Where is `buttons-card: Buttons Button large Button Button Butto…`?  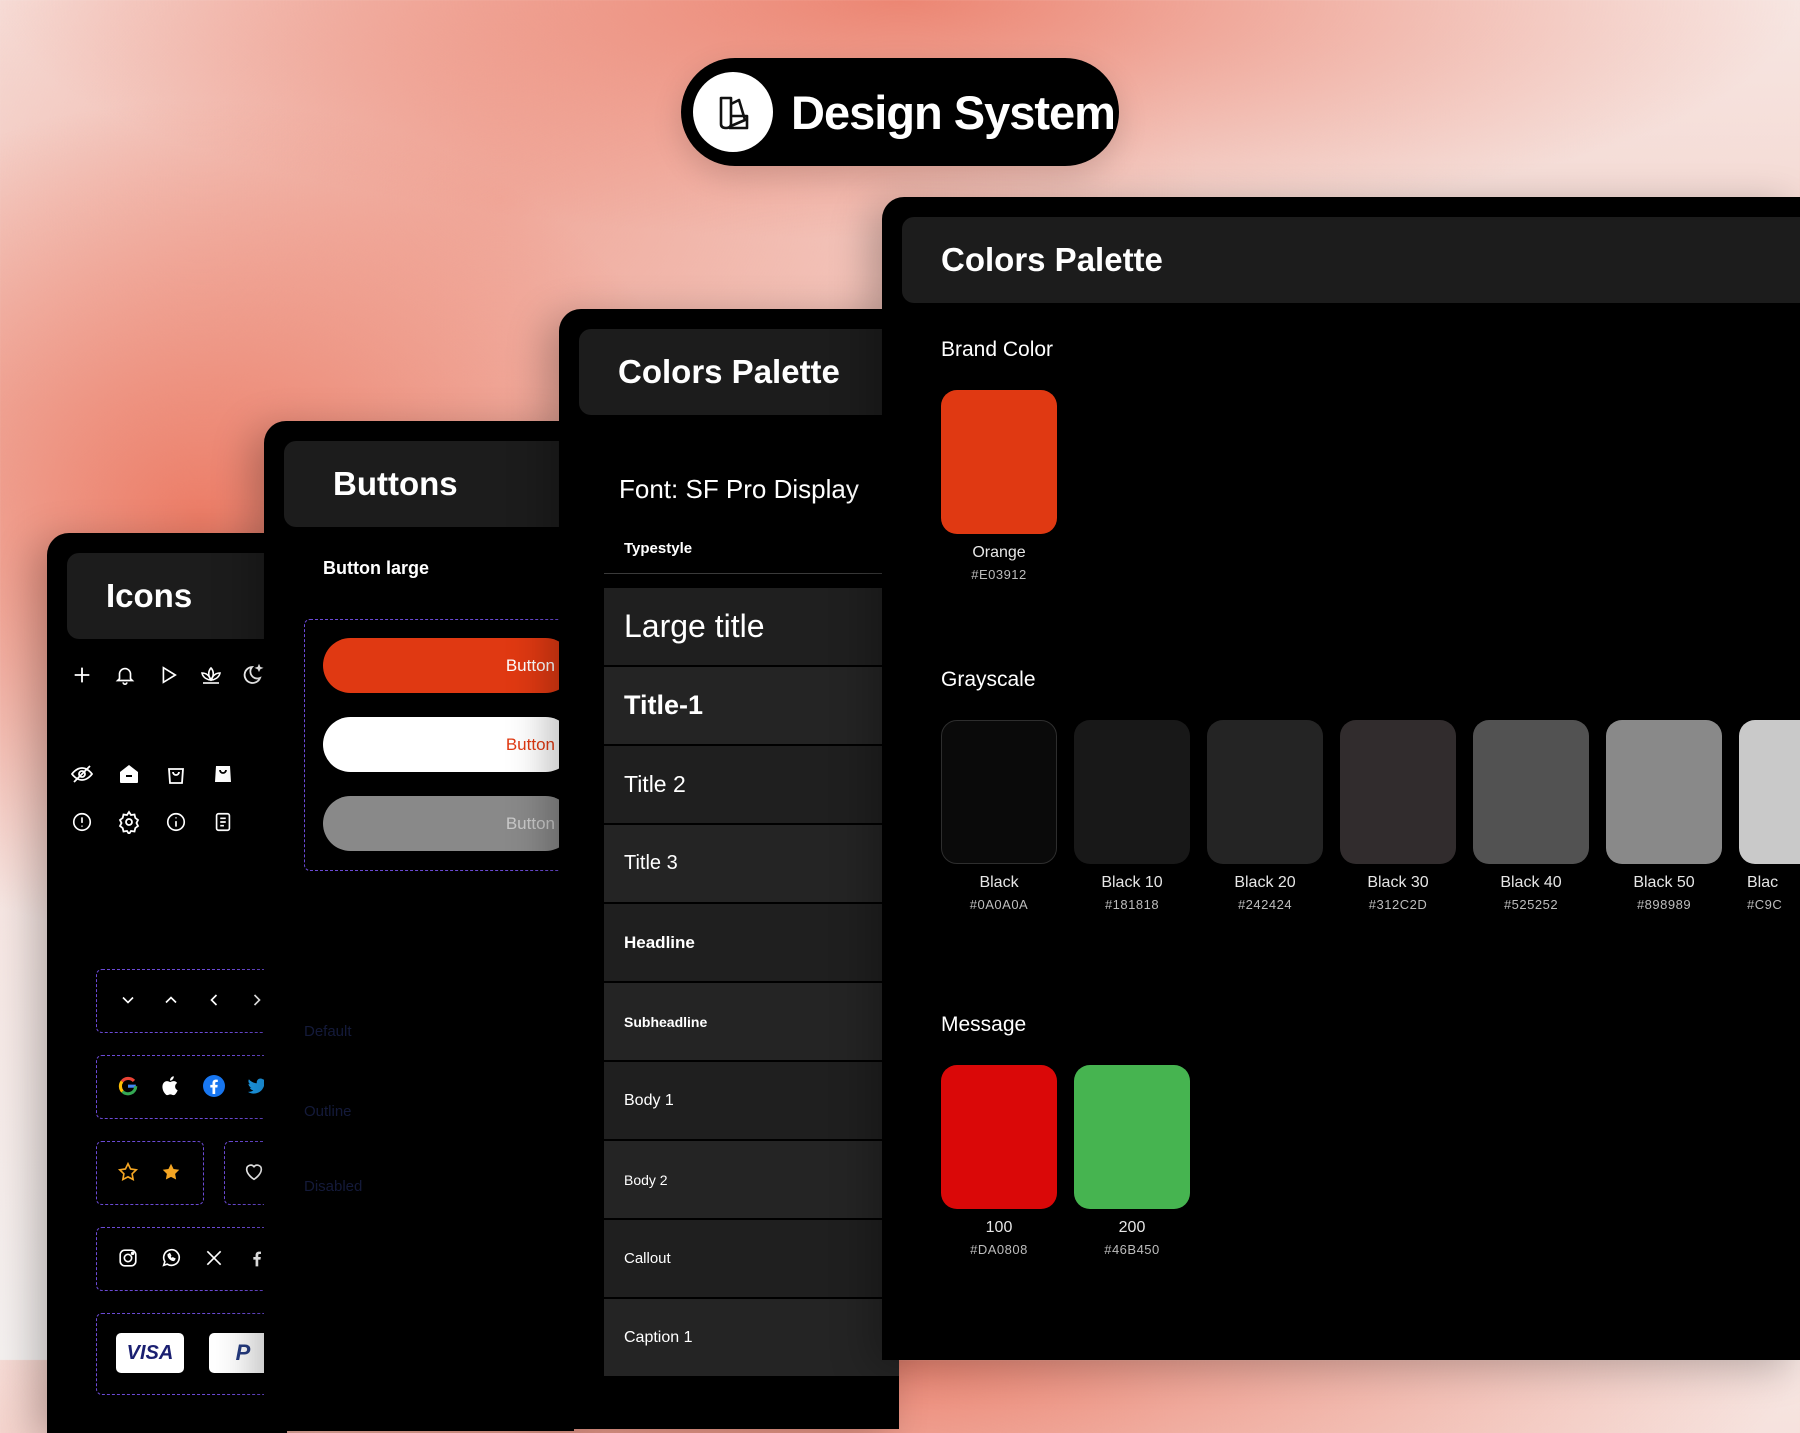
buttons-card: Buttons Button large Button Button Butto… is located at coordinates (419, 926).